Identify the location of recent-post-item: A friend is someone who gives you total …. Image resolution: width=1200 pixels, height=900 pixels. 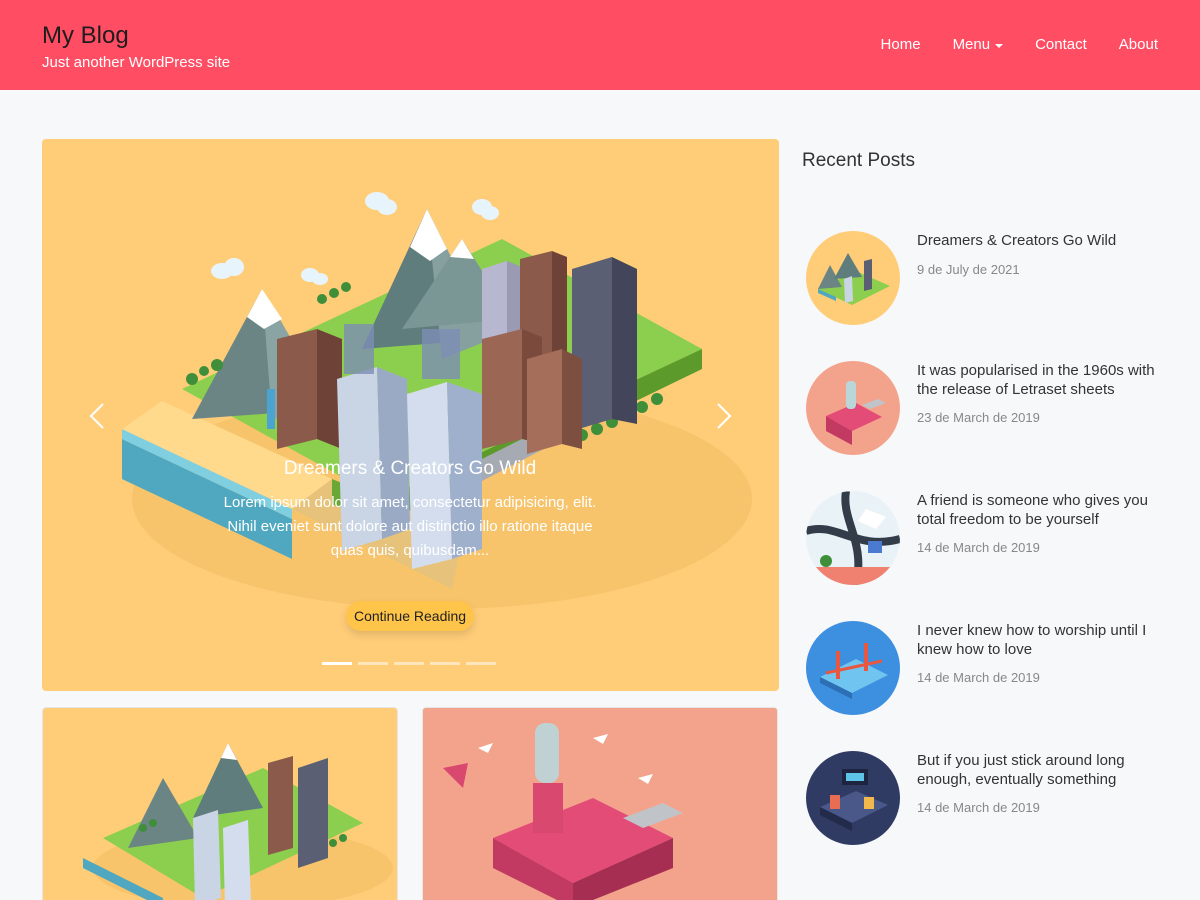
(982, 541).